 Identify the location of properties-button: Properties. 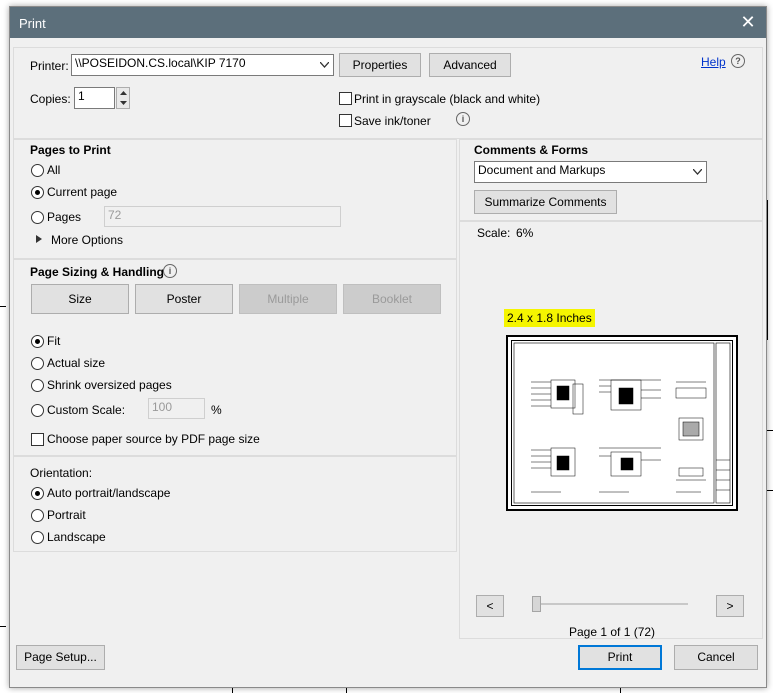
(380, 65).